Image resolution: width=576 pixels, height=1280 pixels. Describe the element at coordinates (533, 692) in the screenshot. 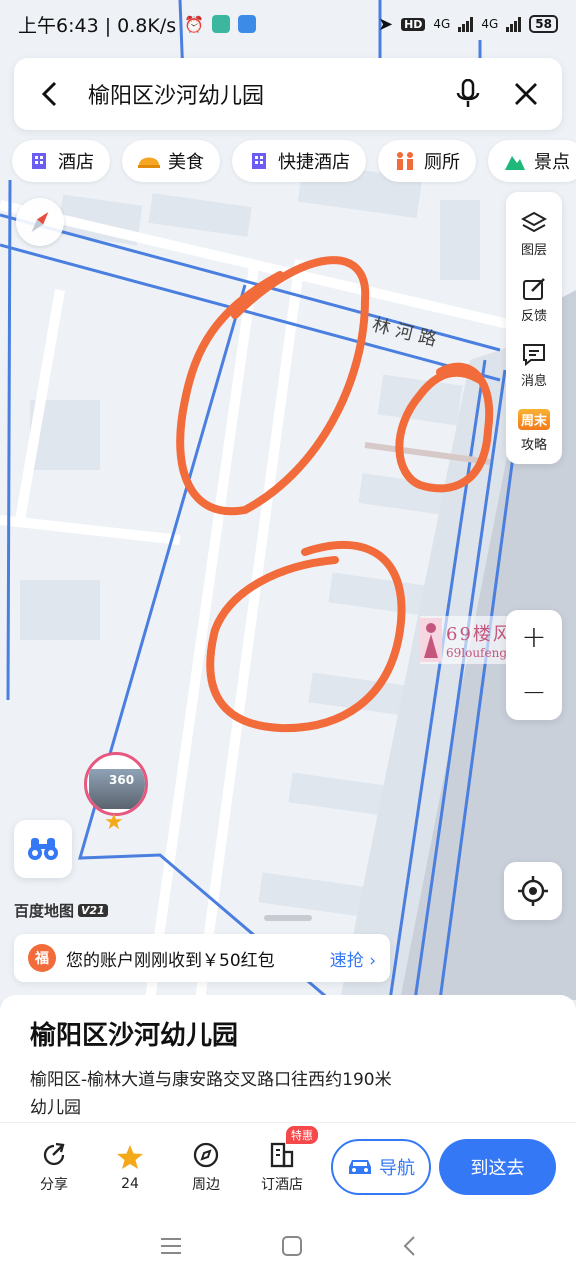

I see `zoom-out-button: −` at that location.